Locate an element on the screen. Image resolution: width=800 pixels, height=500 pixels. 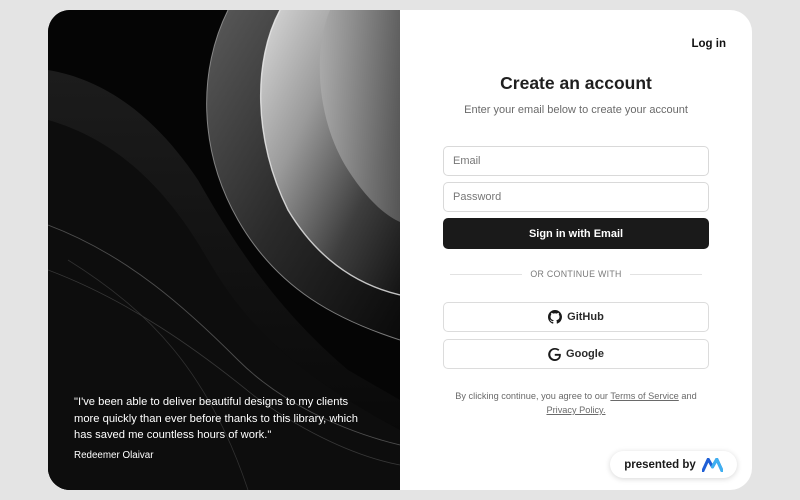
google-icon is located at coordinates (554, 354).